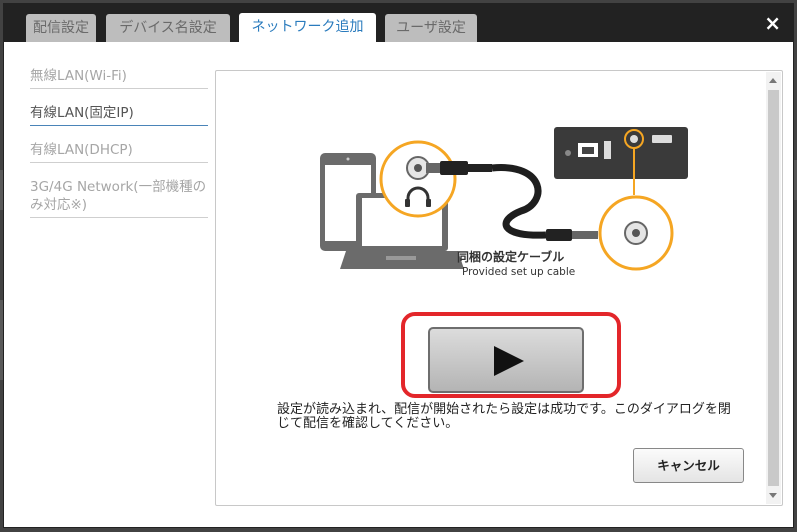 The height and width of the screenshot is (532, 797). I want to click on scroll-down-icon, so click(773, 495).